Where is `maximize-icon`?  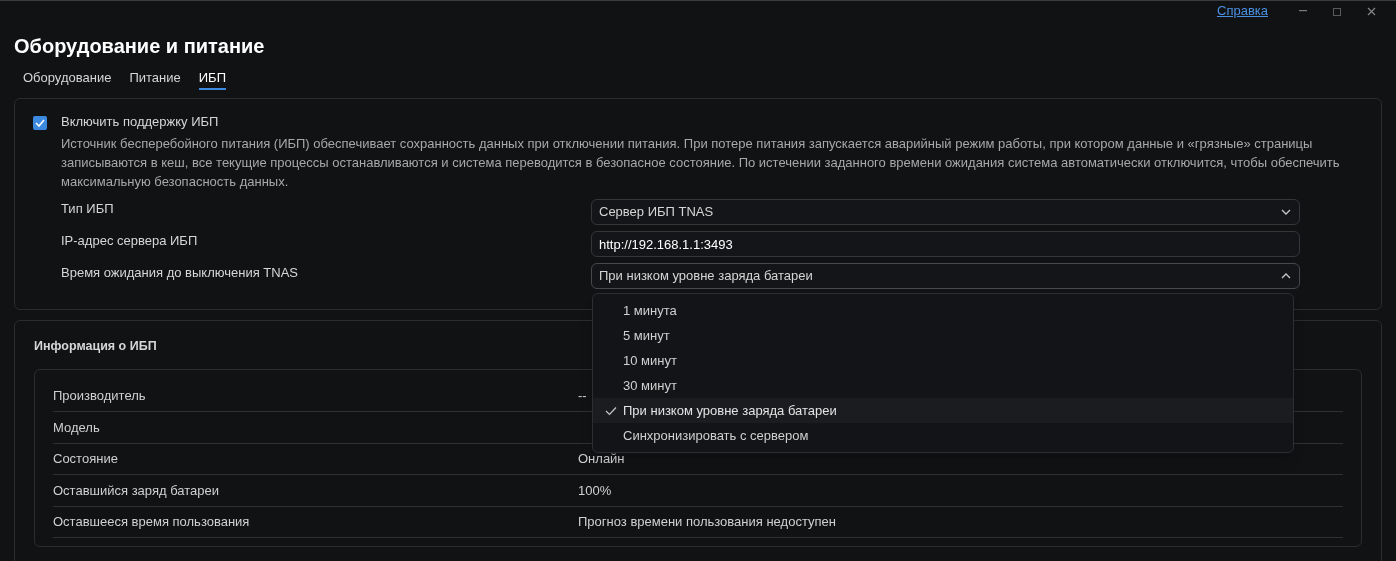
maximize-icon is located at coordinates (1337, 11).